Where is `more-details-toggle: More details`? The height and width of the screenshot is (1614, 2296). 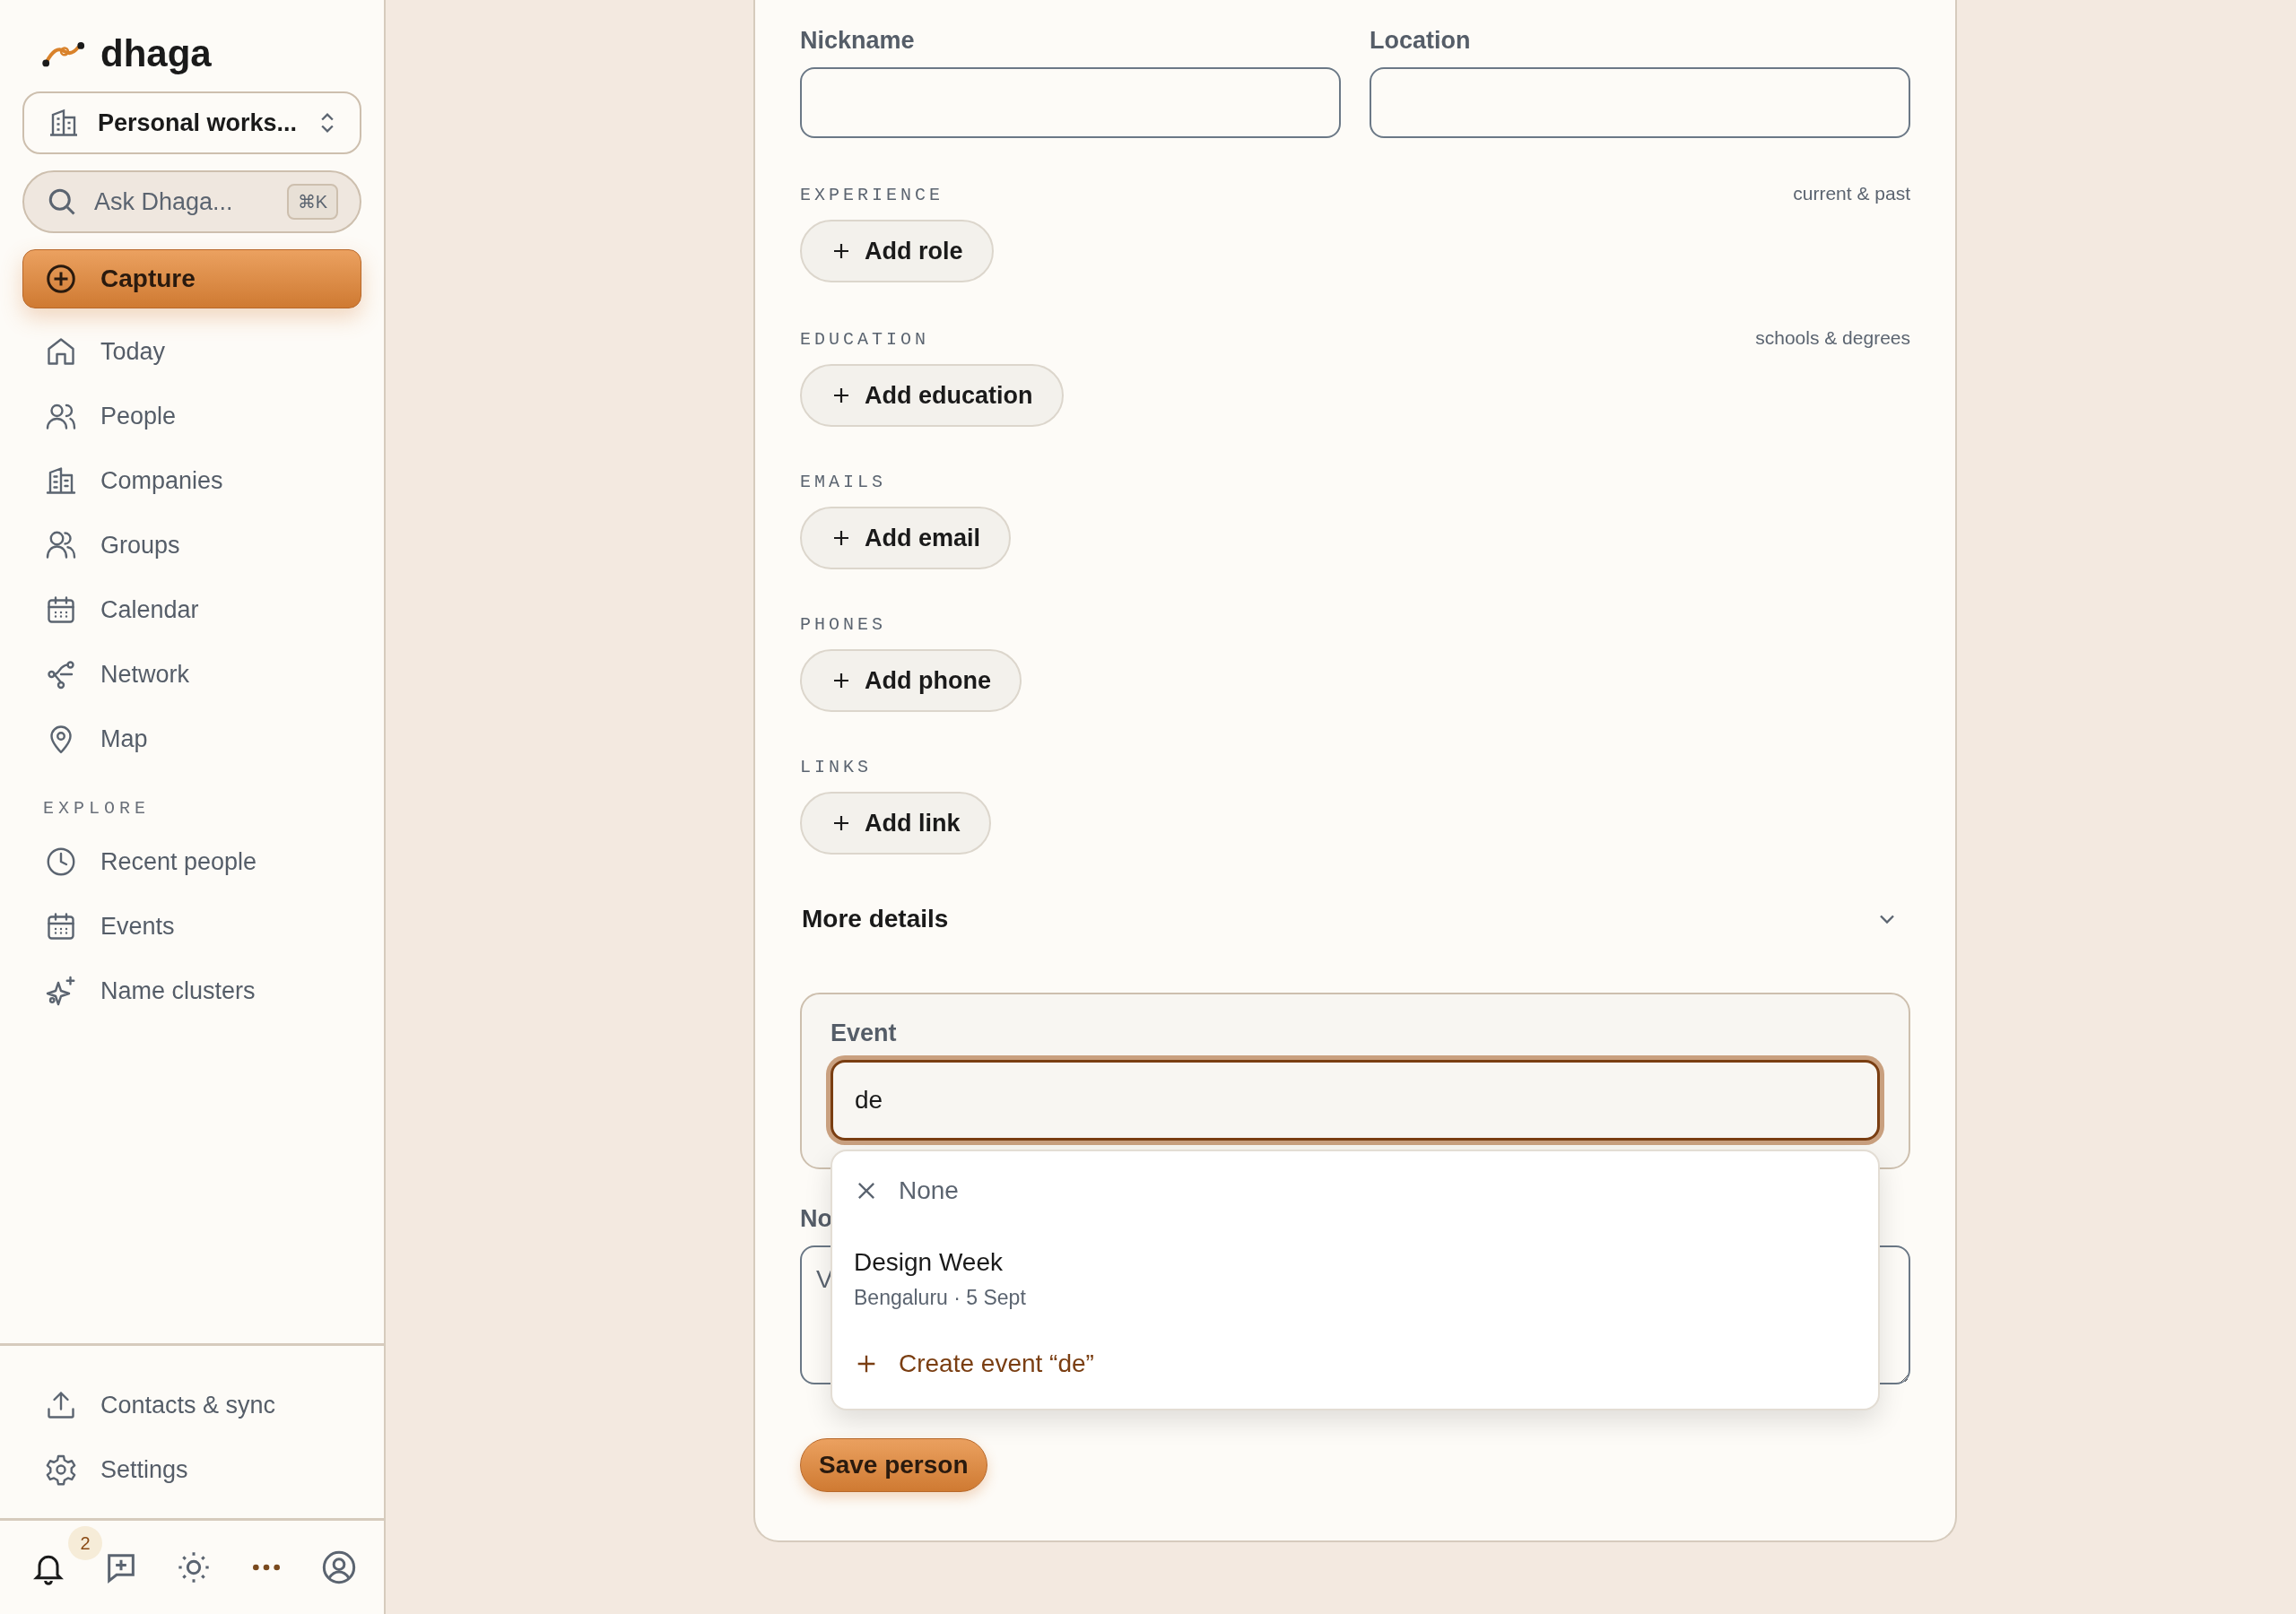 more-details-toggle: More details is located at coordinates (1355, 919).